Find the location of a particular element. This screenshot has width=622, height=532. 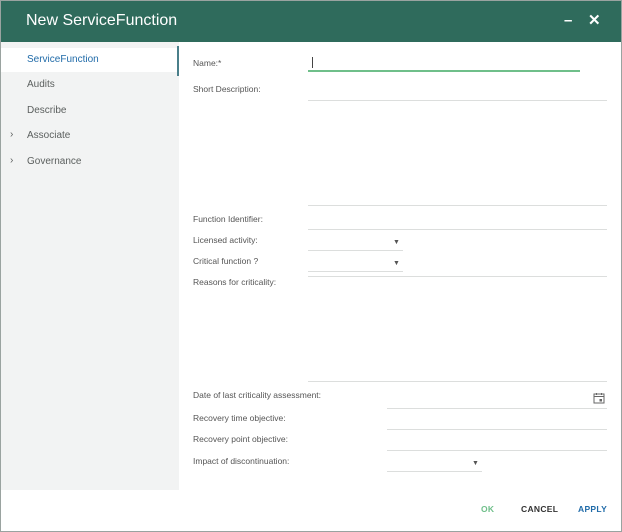

calendar-icon is located at coordinates (599, 398).